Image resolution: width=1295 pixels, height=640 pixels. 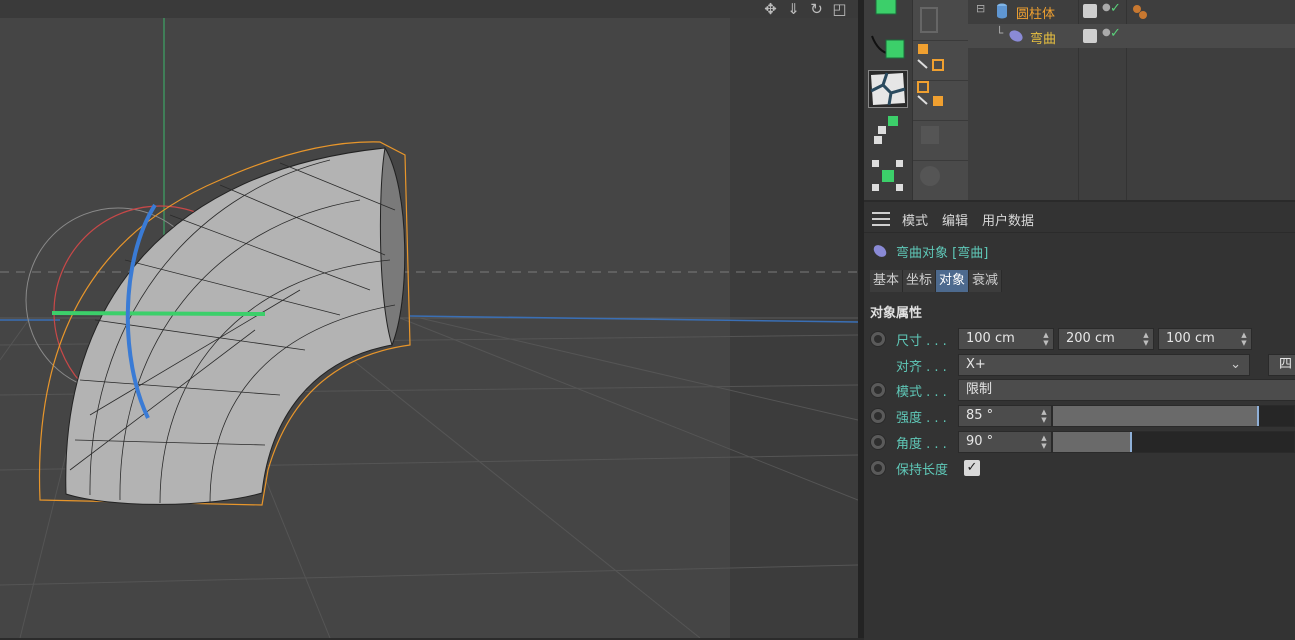 I want to click on object-tag-column, so click(x=940, y=100).